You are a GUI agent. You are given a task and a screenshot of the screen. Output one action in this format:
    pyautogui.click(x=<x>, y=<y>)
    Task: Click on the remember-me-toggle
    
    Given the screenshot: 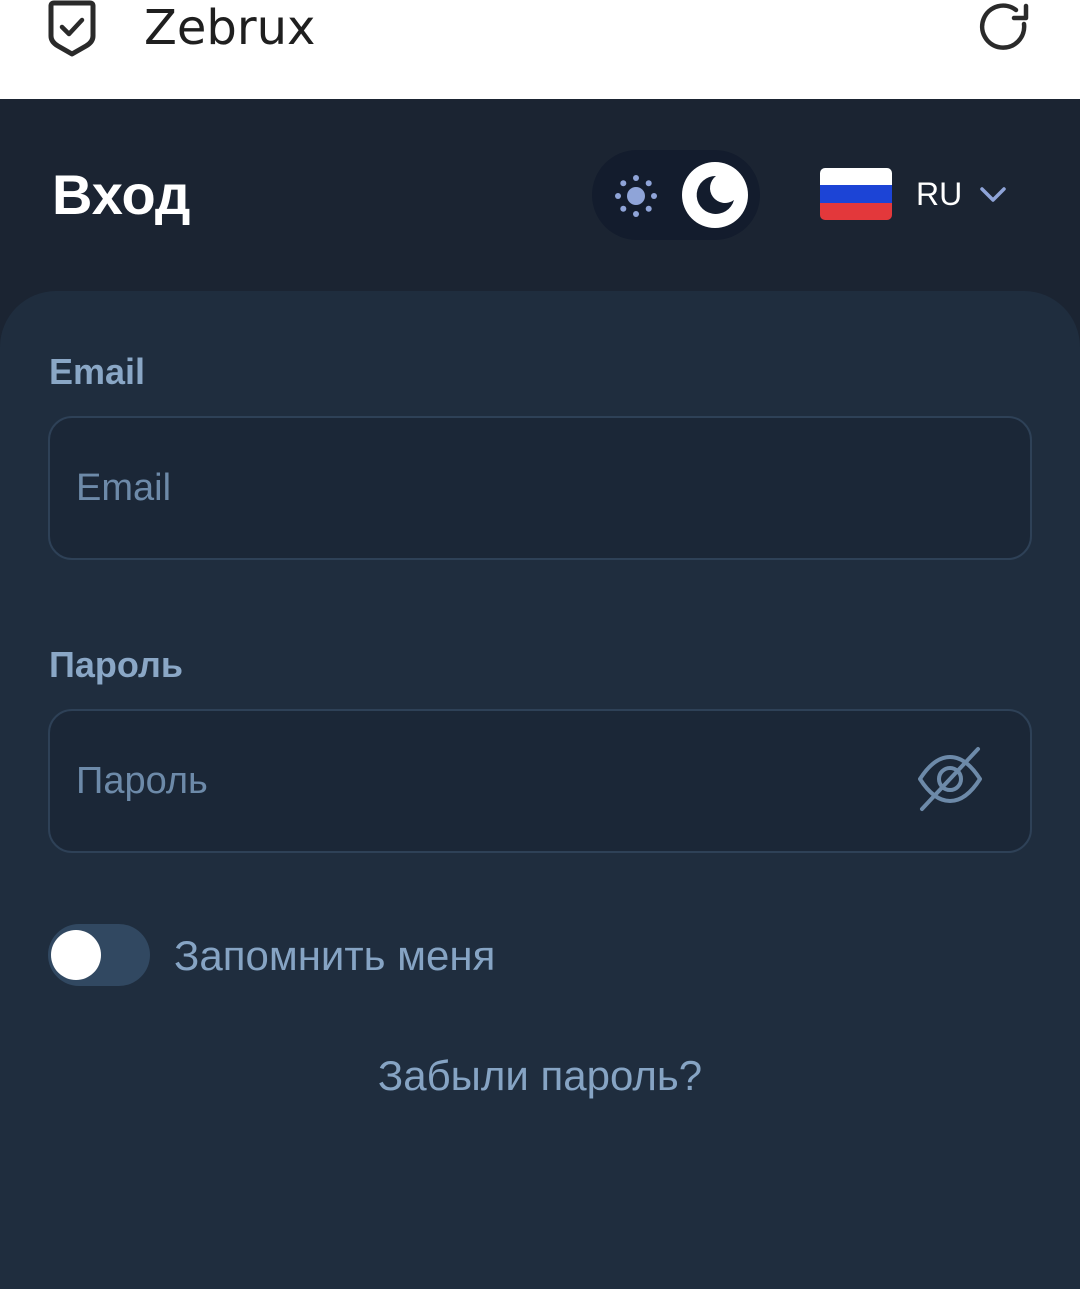 What is the action you would take?
    pyautogui.click(x=99, y=955)
    